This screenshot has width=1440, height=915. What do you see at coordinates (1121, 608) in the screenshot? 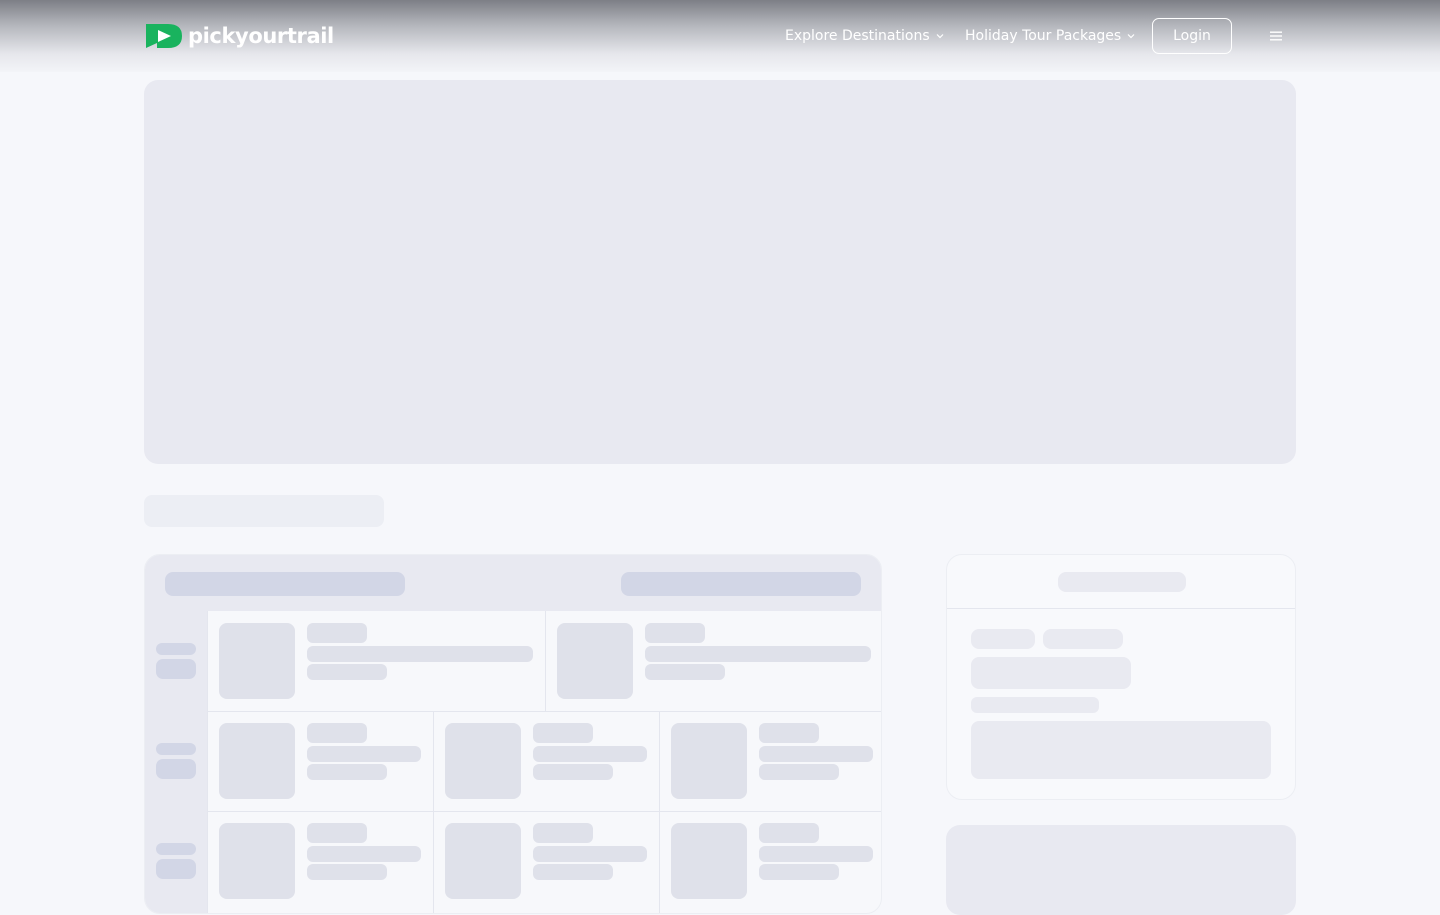
I see `summary-divider` at bounding box center [1121, 608].